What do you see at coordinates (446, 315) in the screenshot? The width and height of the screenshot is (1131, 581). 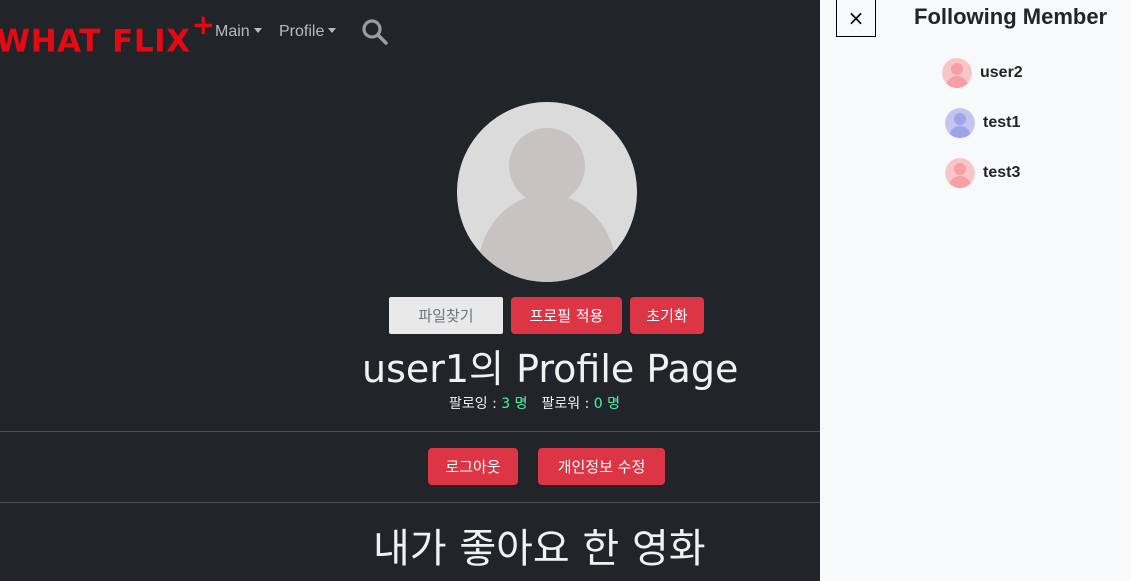 I see `file-select-button: 파일찾기` at bounding box center [446, 315].